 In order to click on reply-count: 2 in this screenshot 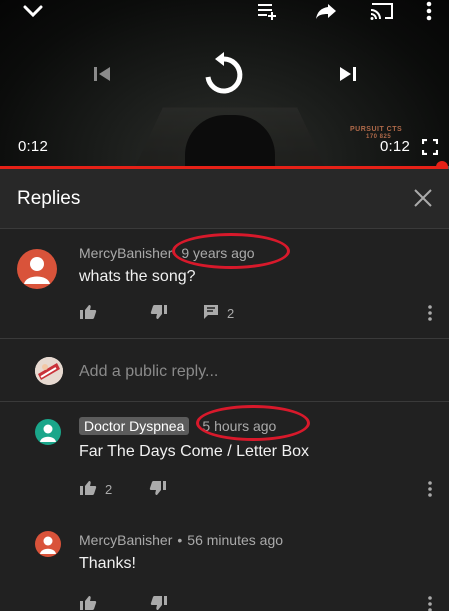, I will do `click(231, 313)`.